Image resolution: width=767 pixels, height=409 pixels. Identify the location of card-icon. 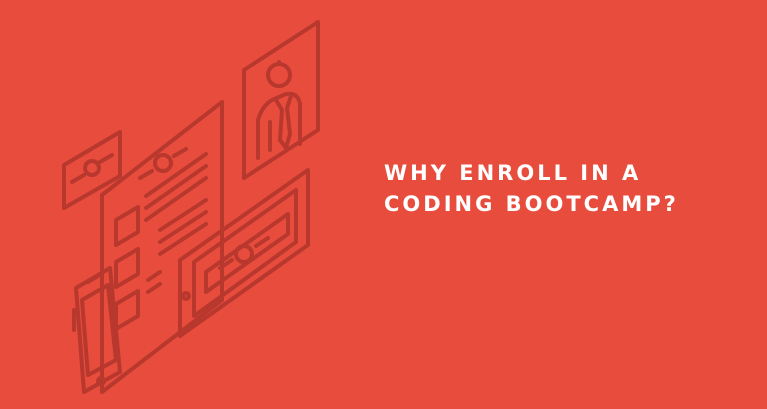
(92, 170).